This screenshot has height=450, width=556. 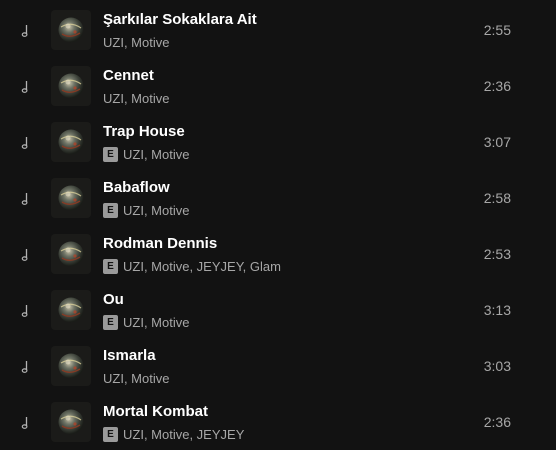 I want to click on track-row: Ismarla UZI, Motive 3:03, so click(x=278, y=366).